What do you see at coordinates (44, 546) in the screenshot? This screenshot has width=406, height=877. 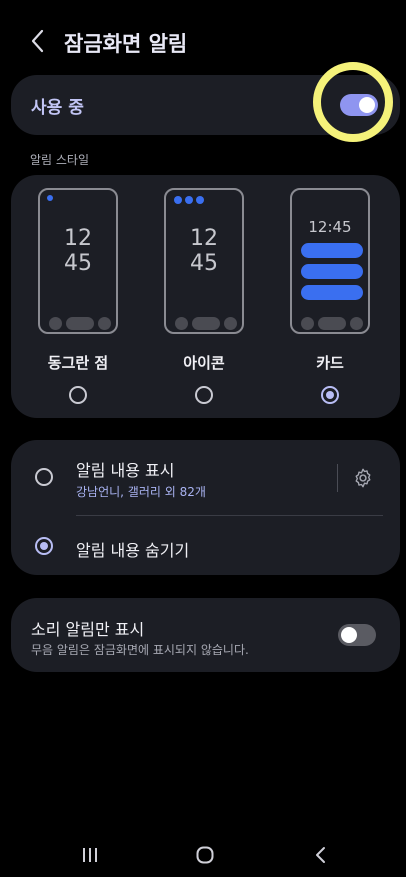 I see `hide-content-radio` at bounding box center [44, 546].